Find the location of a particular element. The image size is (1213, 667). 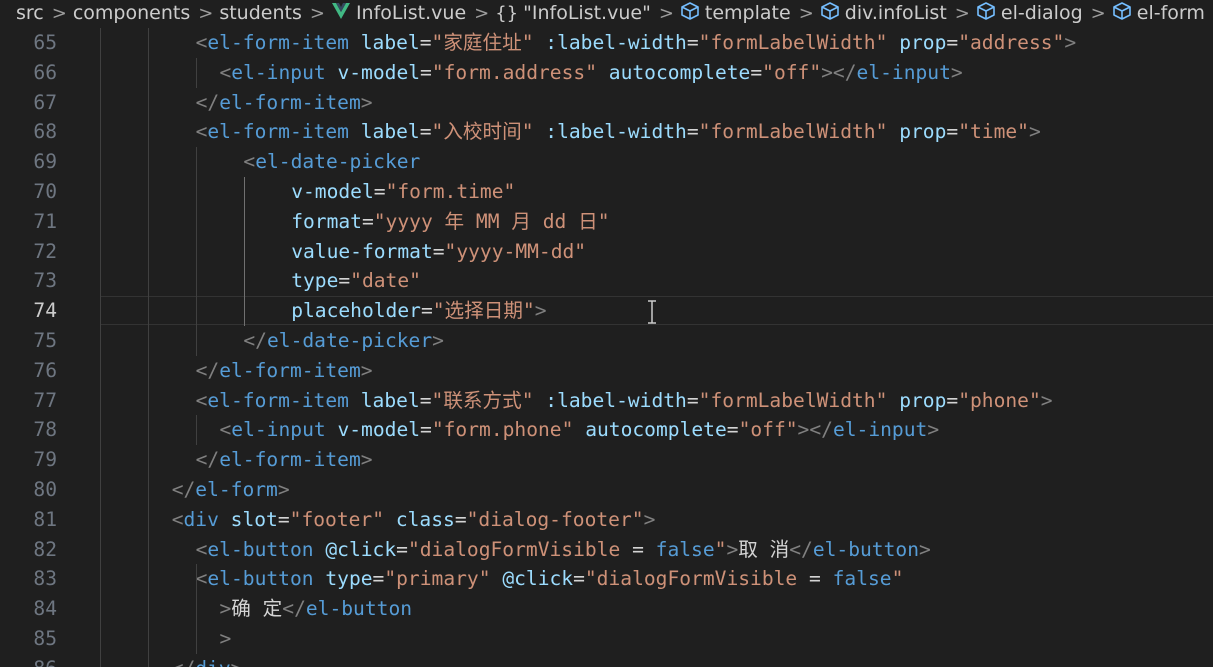

line-number: 77 is located at coordinates (45, 400).